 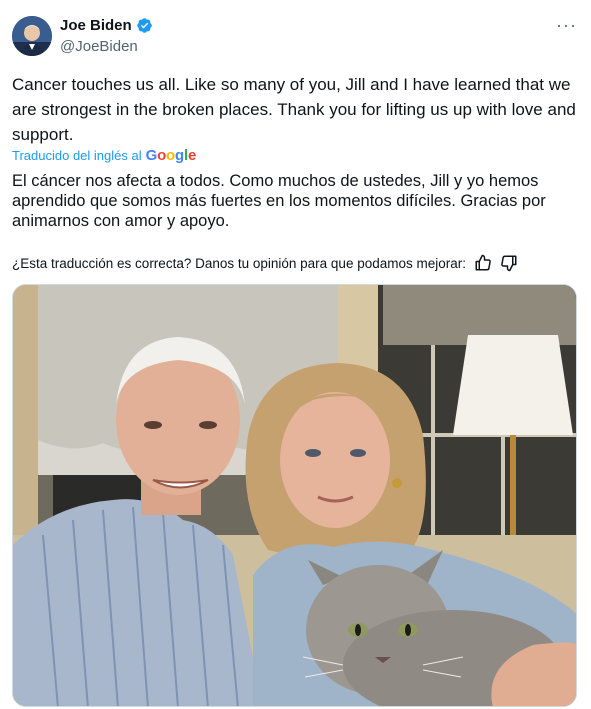 I want to click on author-name: Joe Biden, so click(x=96, y=25).